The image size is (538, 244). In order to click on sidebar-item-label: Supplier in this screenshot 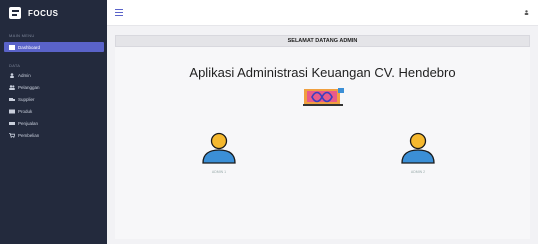, I will do `click(26, 99)`.